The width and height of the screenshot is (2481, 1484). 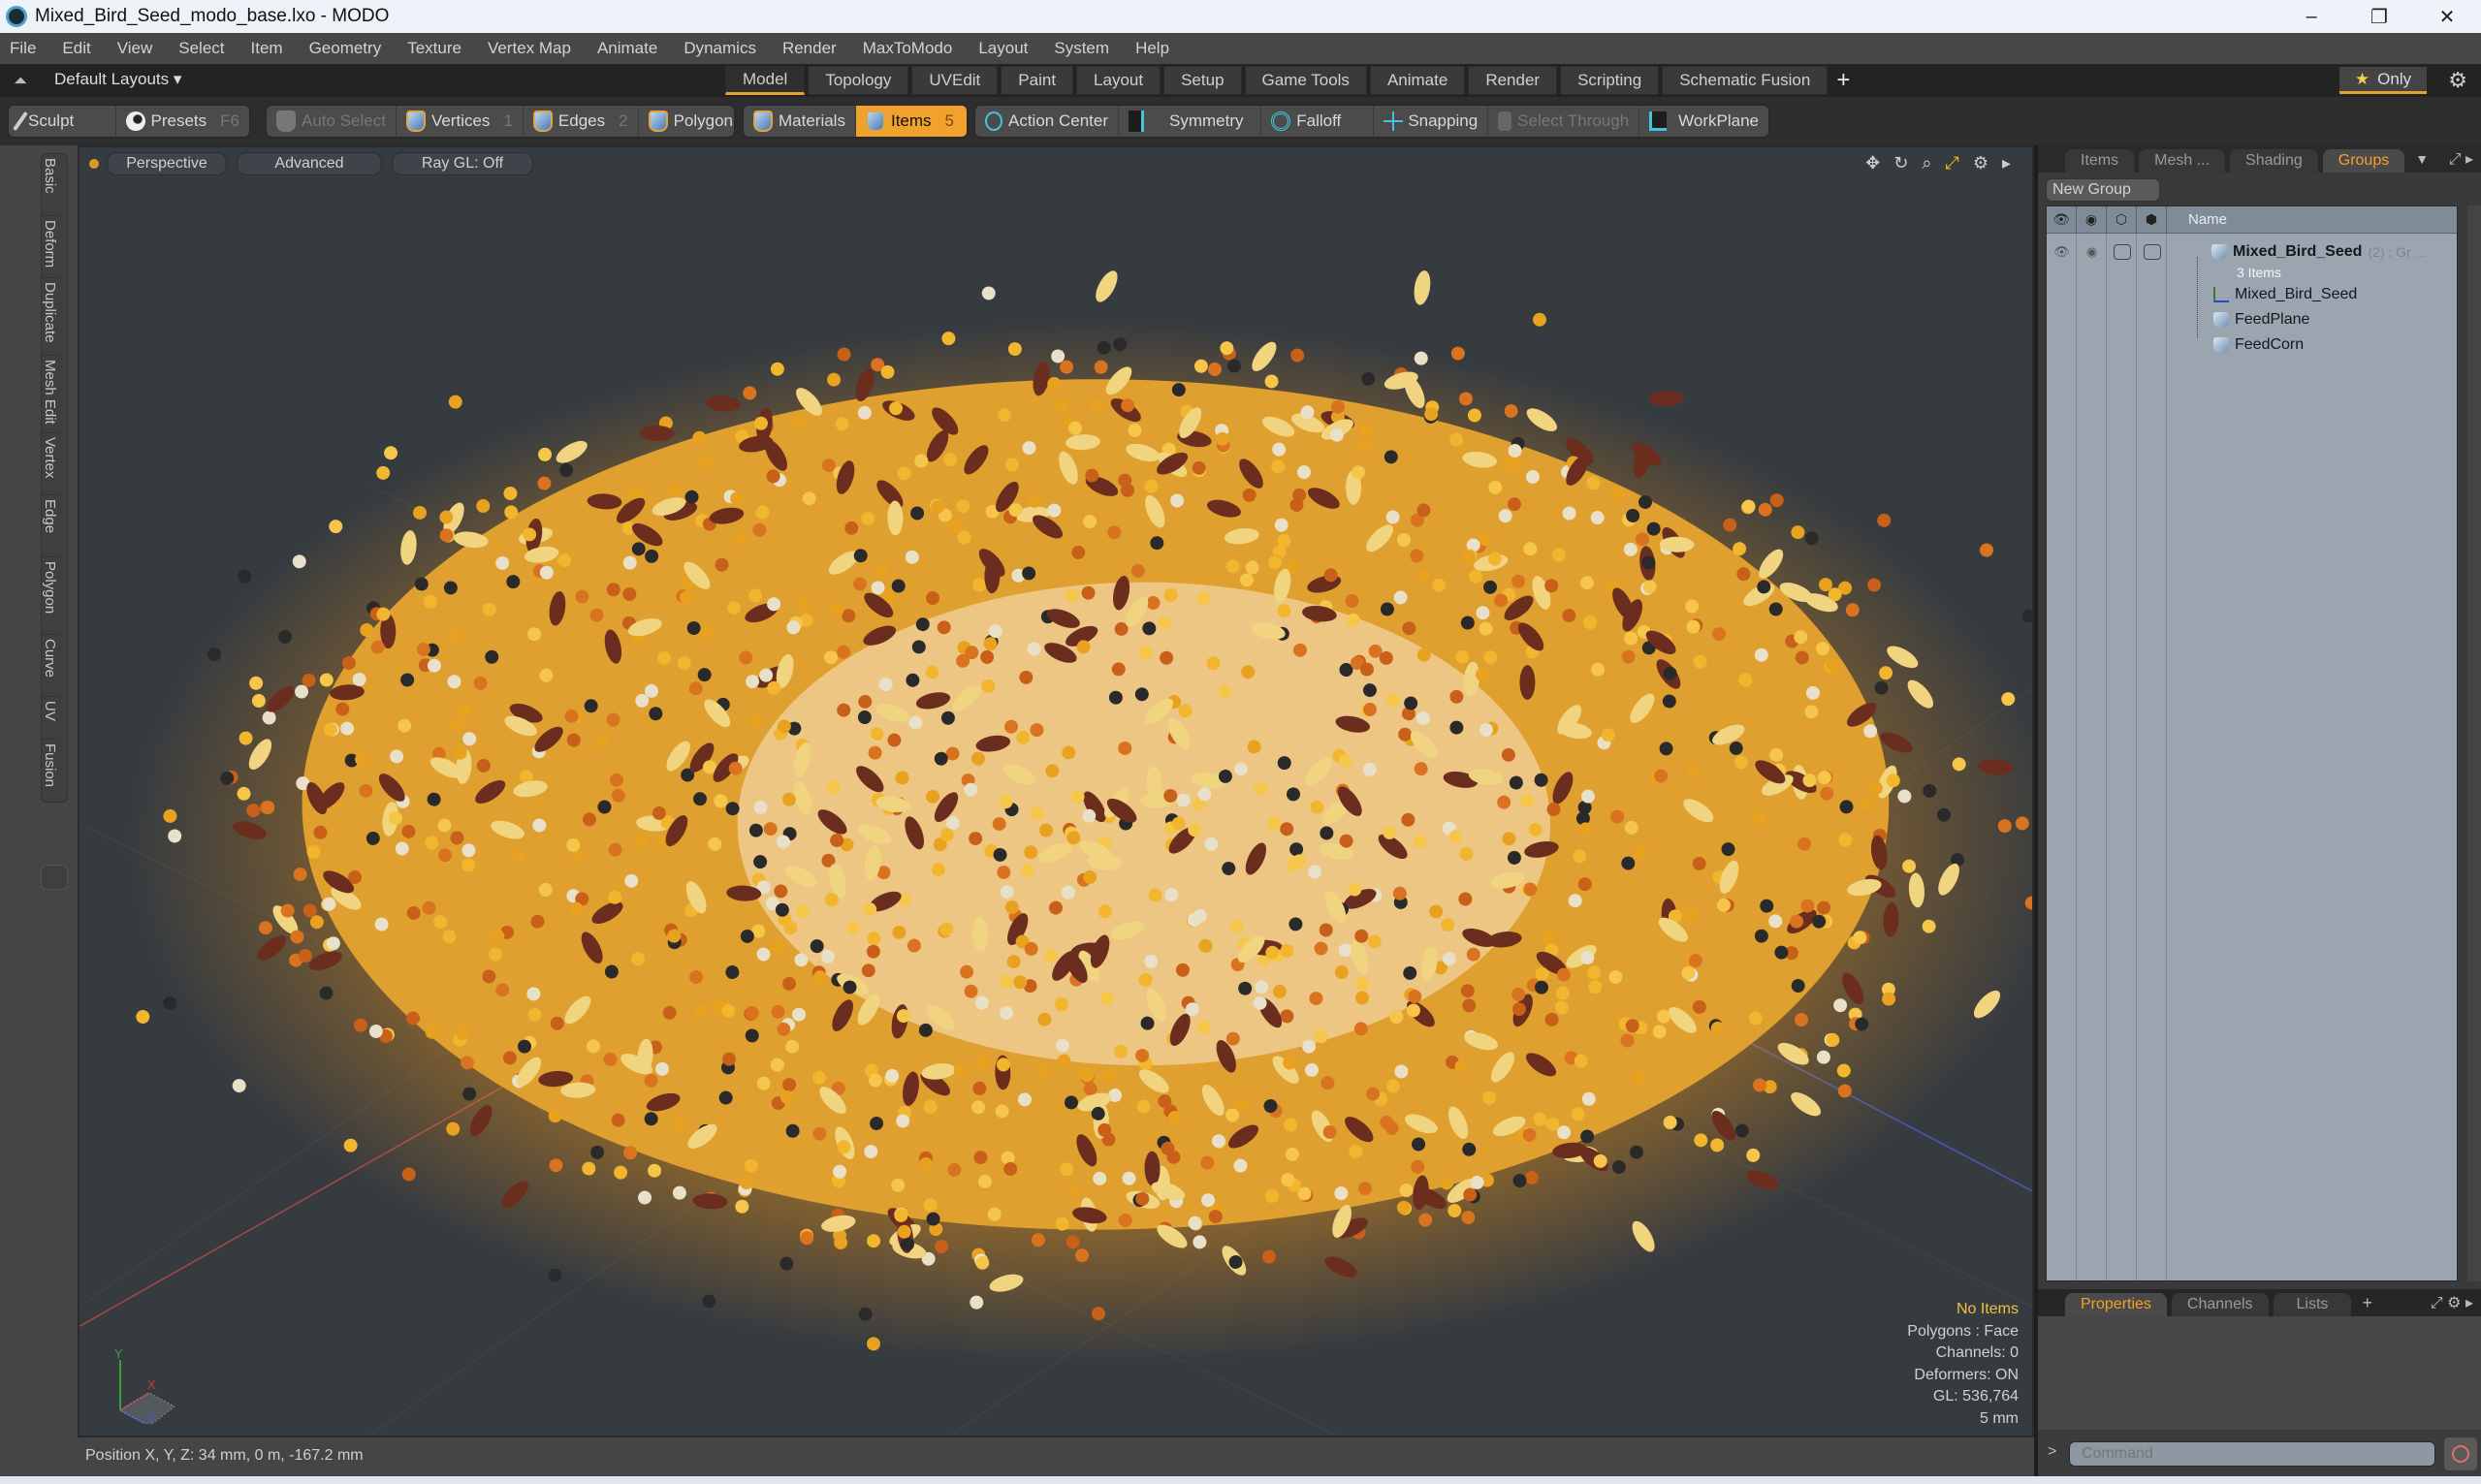 What do you see at coordinates (918, 647) in the screenshot?
I see `seed-particle` at bounding box center [918, 647].